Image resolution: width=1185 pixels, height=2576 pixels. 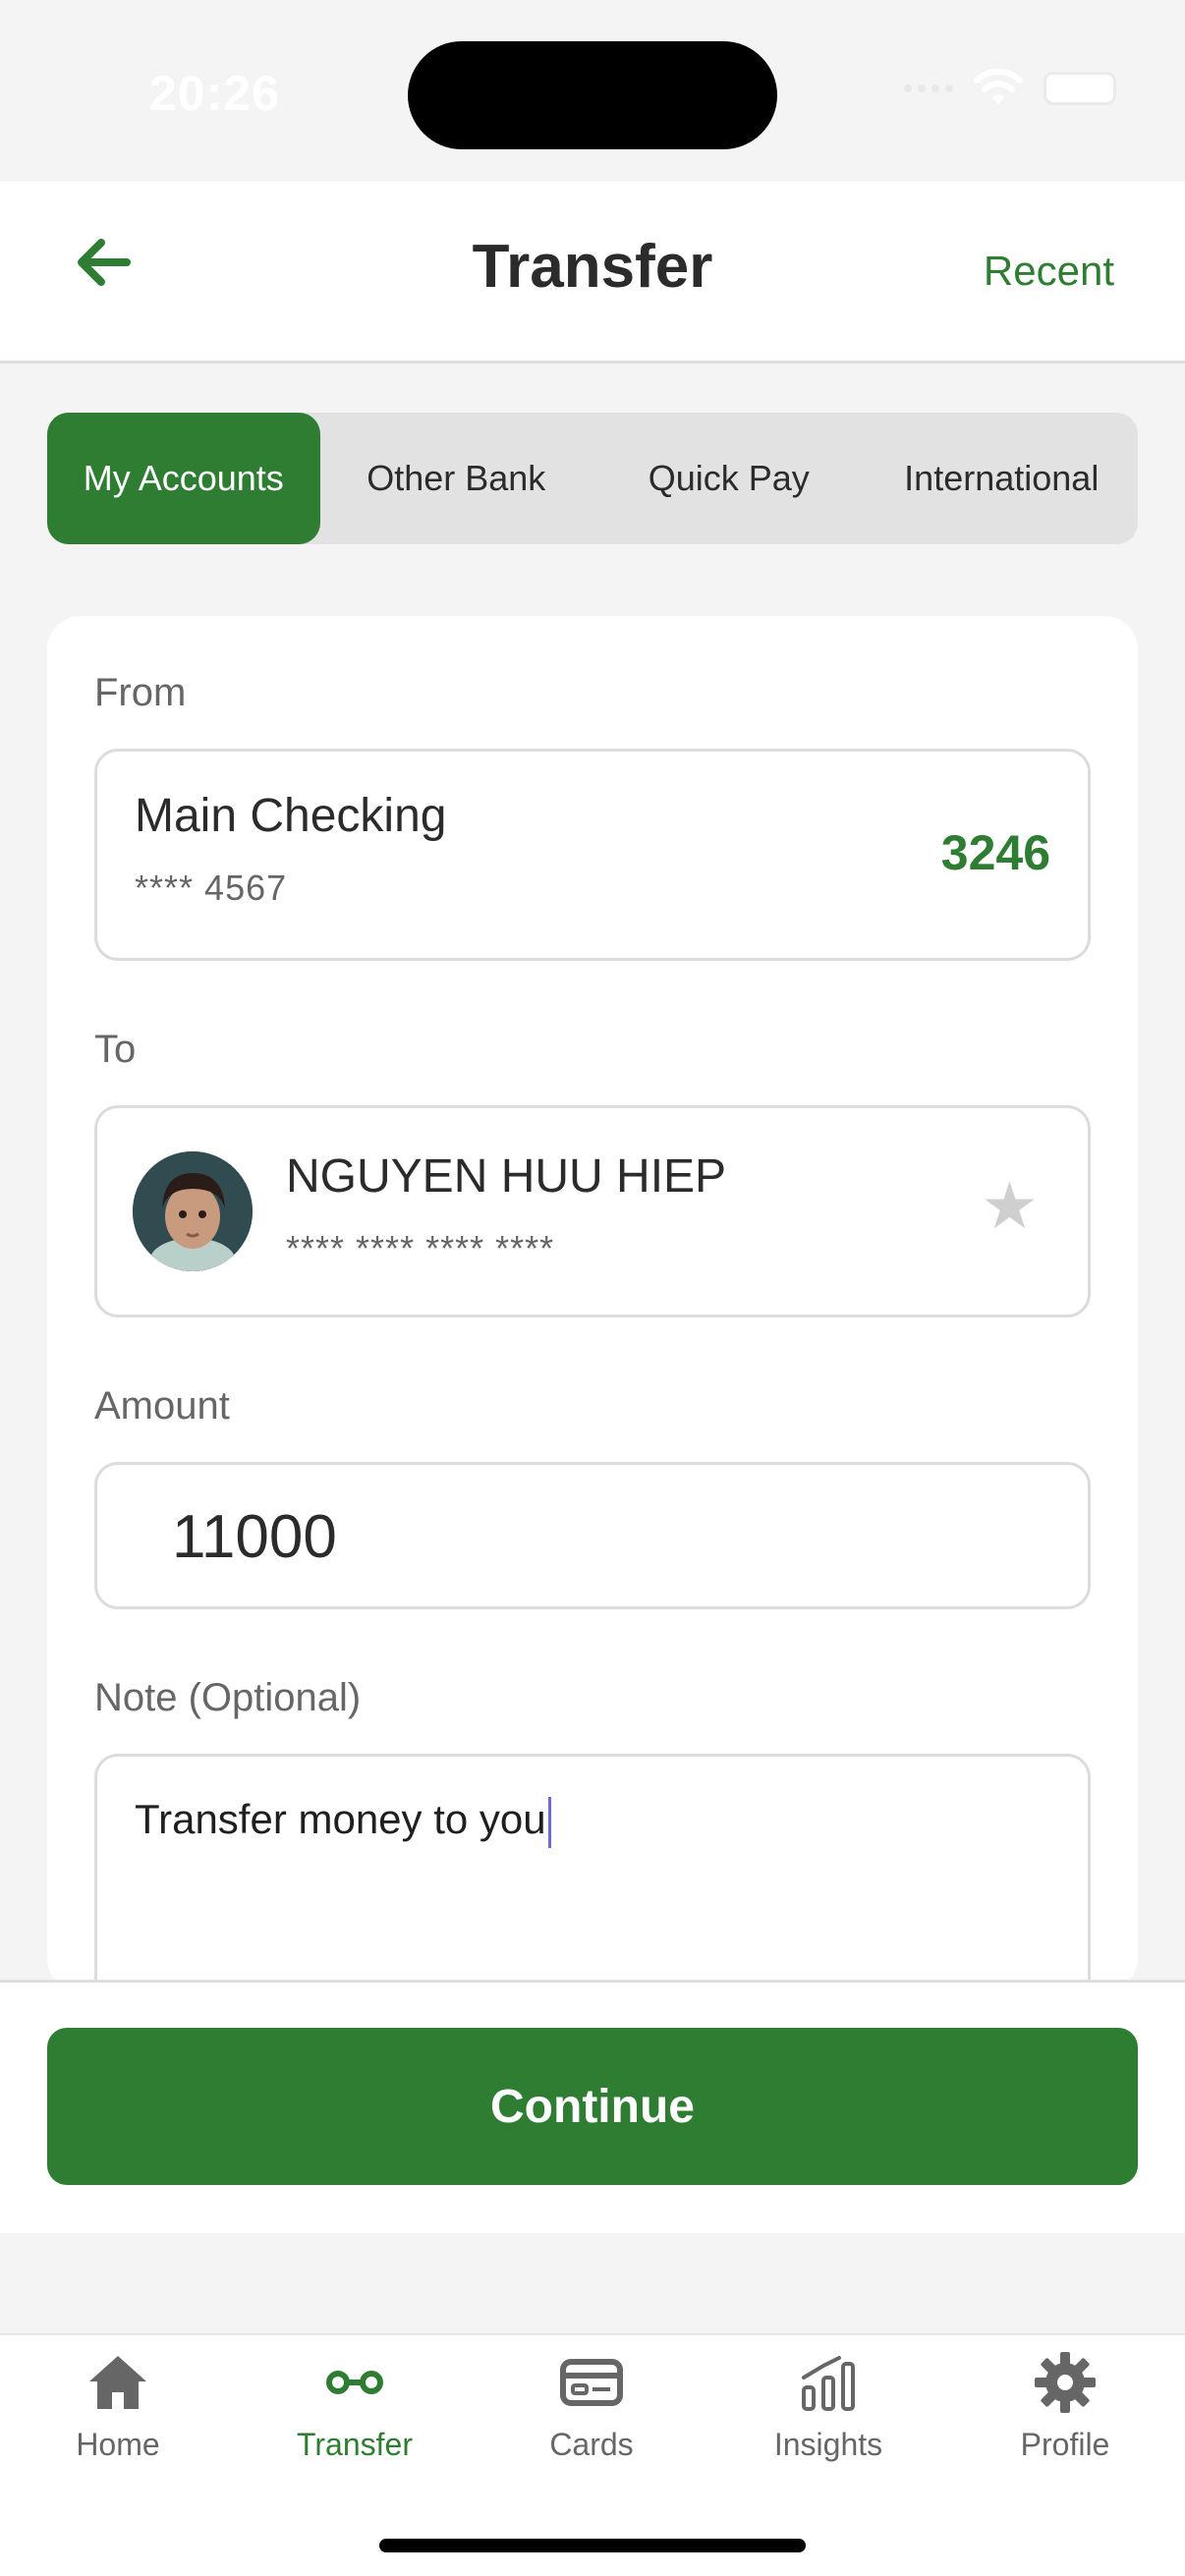 What do you see at coordinates (421, 1248) in the screenshot?
I see `payee-account-number: **** **** **** ****` at bounding box center [421, 1248].